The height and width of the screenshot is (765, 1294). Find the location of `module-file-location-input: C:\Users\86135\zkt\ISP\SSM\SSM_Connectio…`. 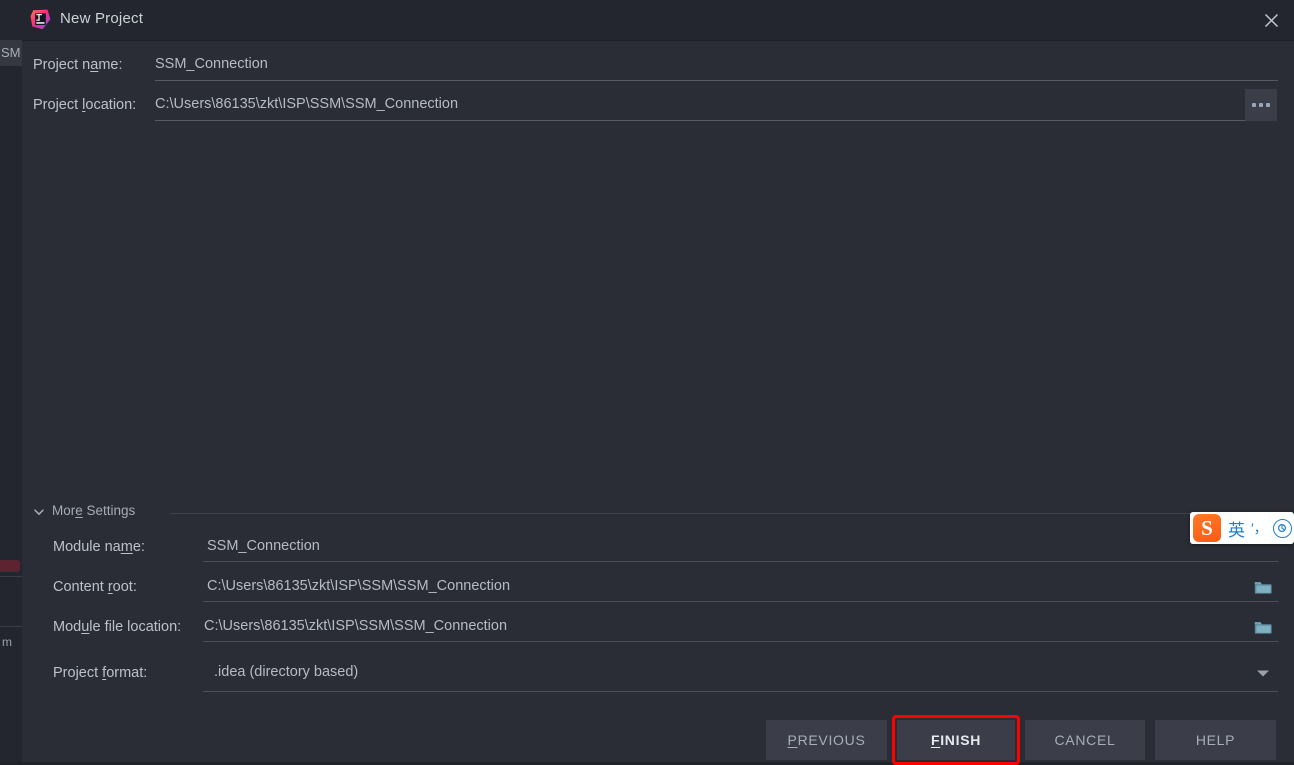

module-file-location-input: C:\Users\86135\zkt\ISP\SSM\SSM_Connectio… is located at coordinates (724, 626).